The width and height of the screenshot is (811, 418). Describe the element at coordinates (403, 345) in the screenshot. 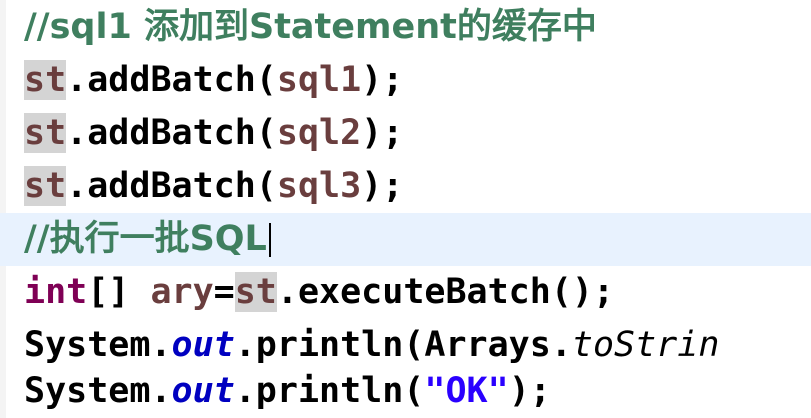

I see `method-call: .println(Arrays.` at that location.